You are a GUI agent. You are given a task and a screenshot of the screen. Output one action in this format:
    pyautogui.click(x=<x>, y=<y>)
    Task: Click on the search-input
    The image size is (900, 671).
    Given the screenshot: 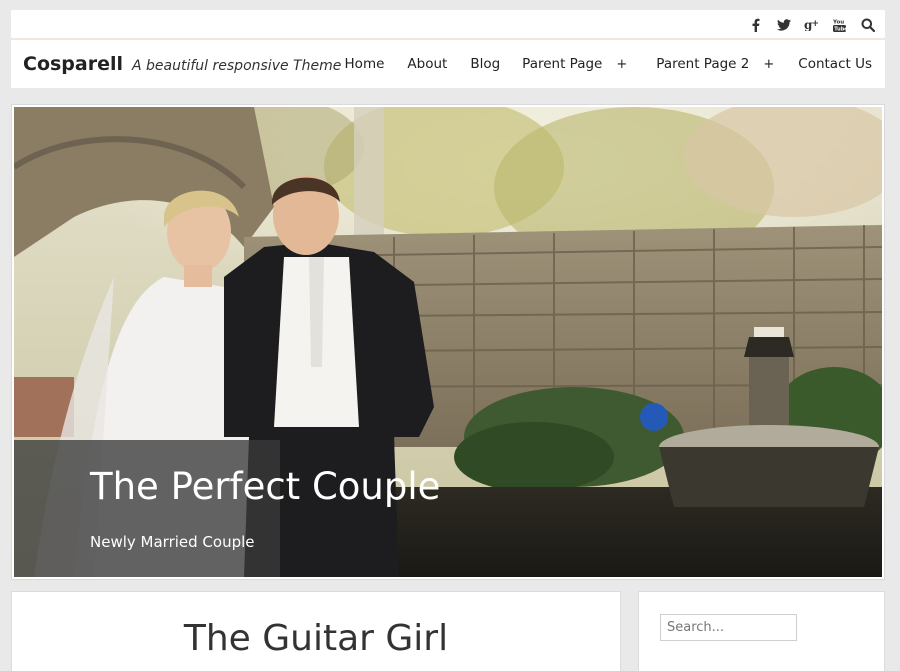 What is the action you would take?
    pyautogui.click(x=728, y=627)
    